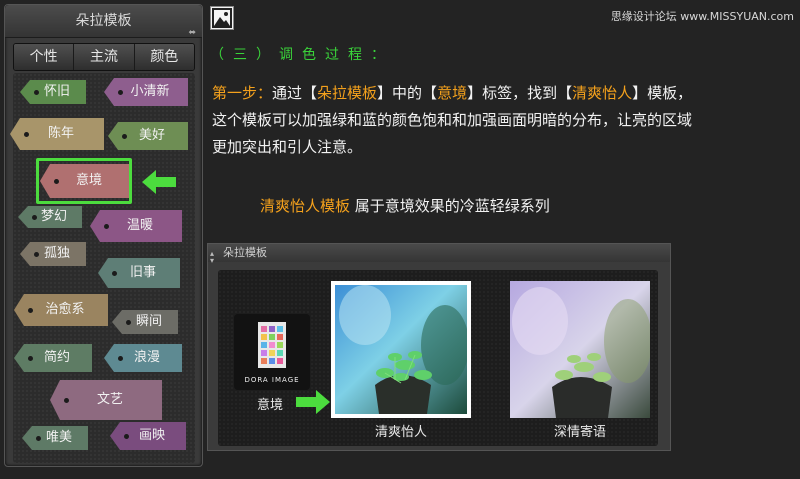 This screenshot has height=479, width=800. Describe the element at coordinates (50, 217) in the screenshot. I see `tag-dreamy: 梦幻` at that location.